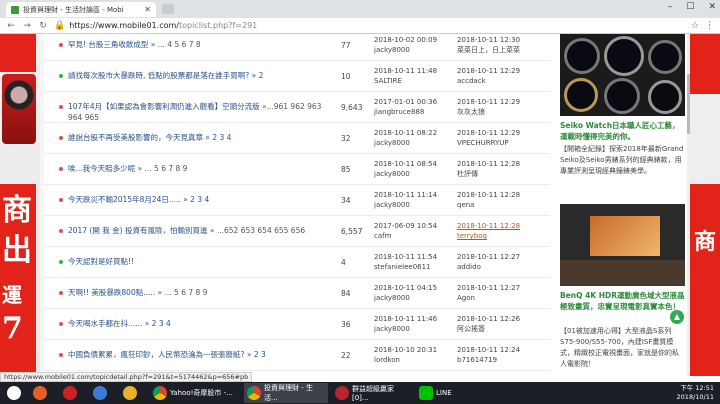 The height and width of the screenshot is (404, 720). Describe the element at coordinates (705, 205) in the screenshot. I see `right-ad-banner: 商` at that location.